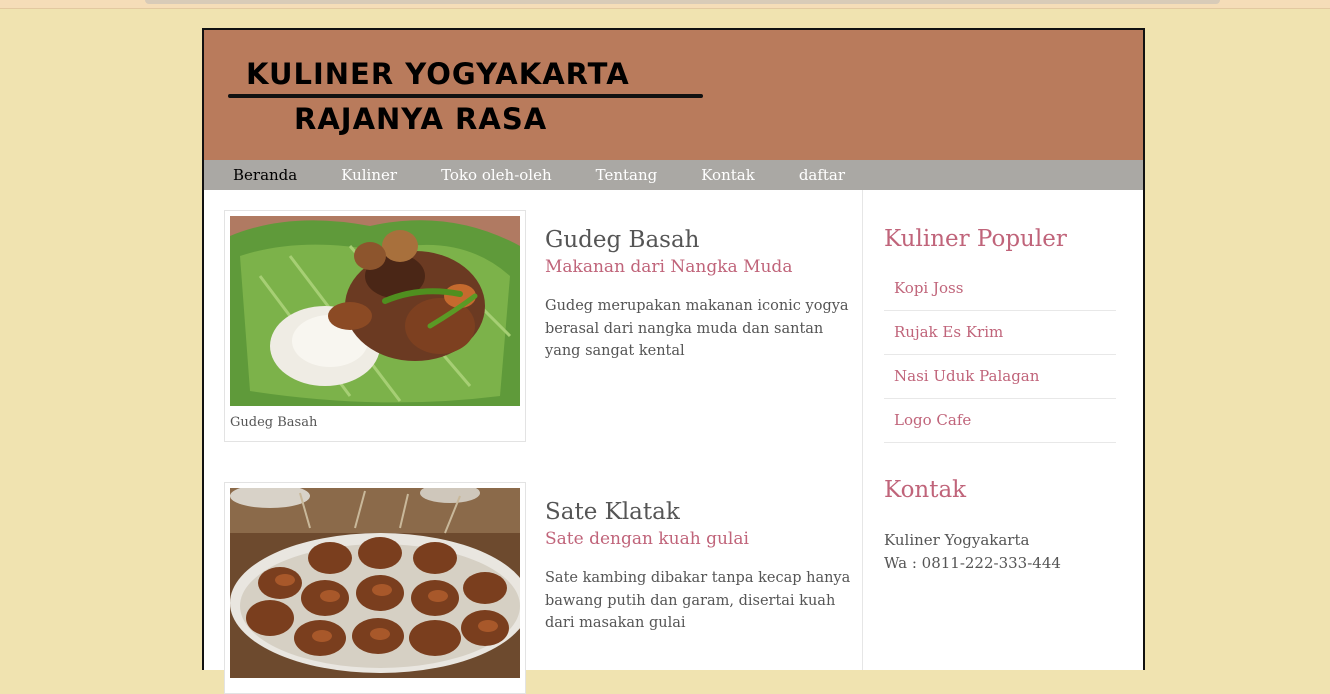  I want to click on sidebar-divider, so click(862, 430).